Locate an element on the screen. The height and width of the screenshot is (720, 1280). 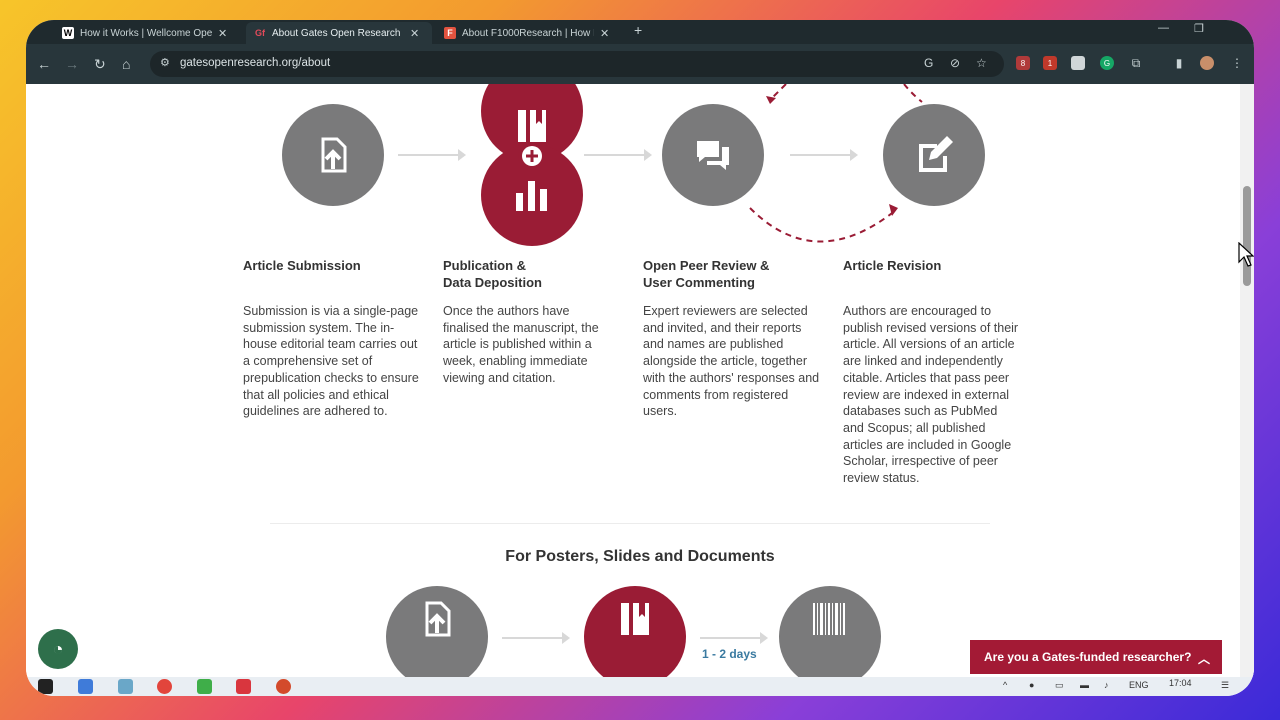
banner-text: Are you a Gates-funded researcher? is located at coordinates (1088, 657).